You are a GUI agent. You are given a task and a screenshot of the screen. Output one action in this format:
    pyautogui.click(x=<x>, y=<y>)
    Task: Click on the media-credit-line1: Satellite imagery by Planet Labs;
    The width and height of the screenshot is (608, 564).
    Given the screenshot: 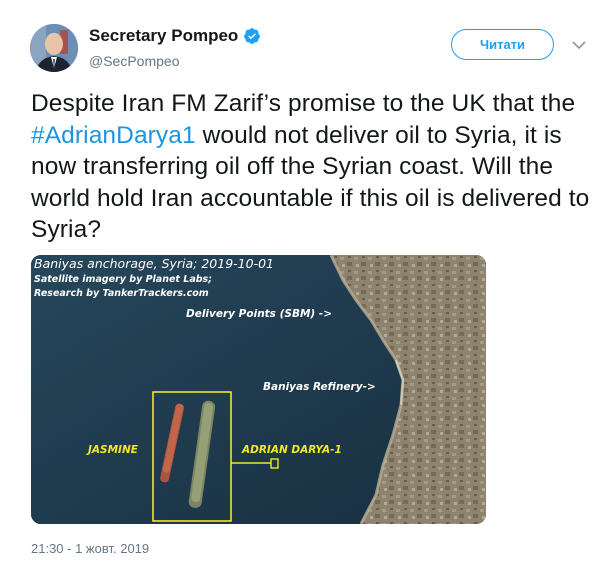 What is the action you would take?
    pyautogui.click(x=123, y=279)
    